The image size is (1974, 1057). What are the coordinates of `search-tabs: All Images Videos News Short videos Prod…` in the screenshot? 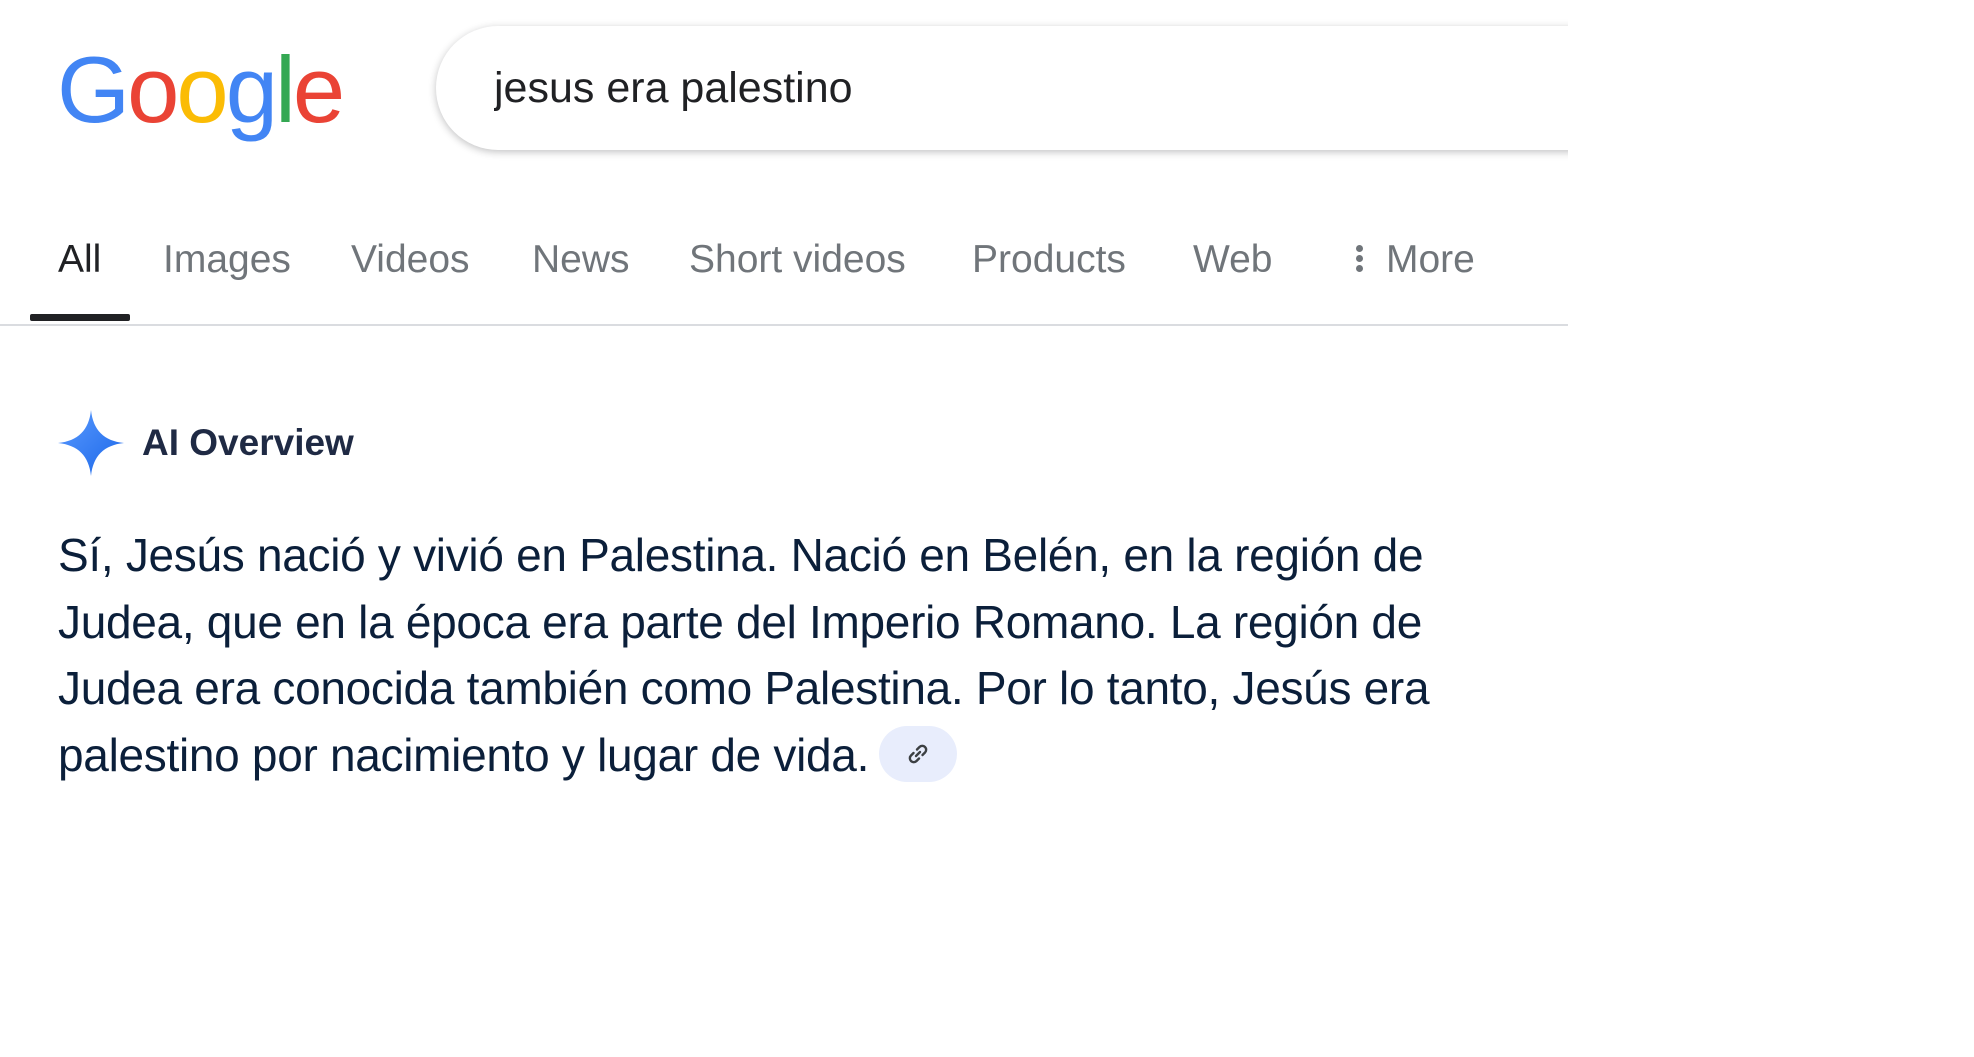 It's located at (784, 273).